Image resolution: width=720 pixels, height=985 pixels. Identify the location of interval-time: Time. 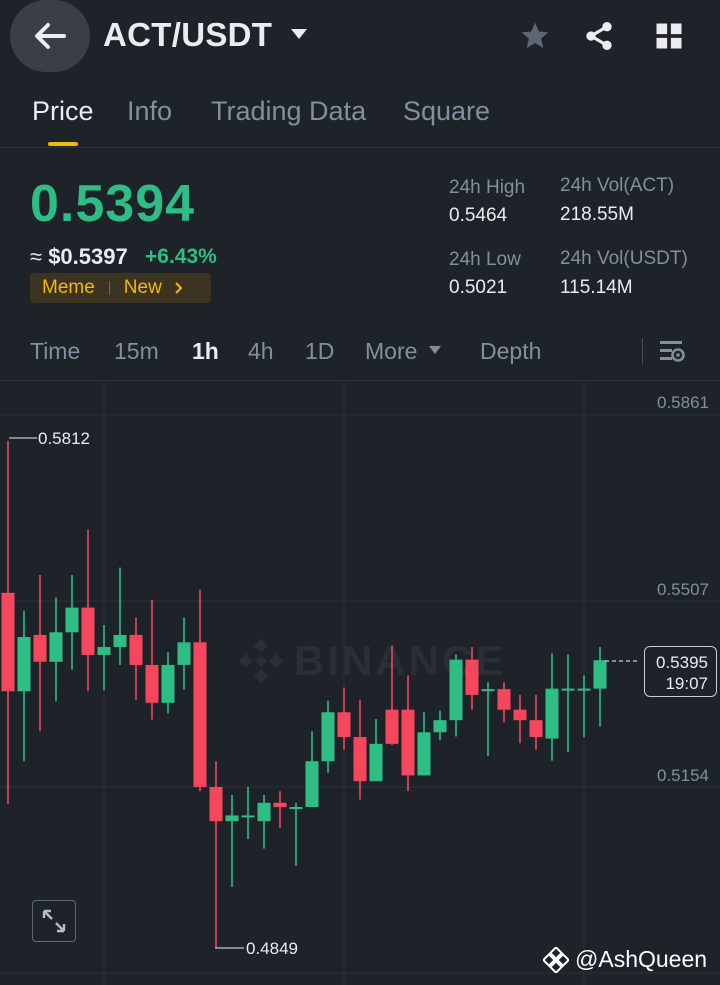
(55, 351).